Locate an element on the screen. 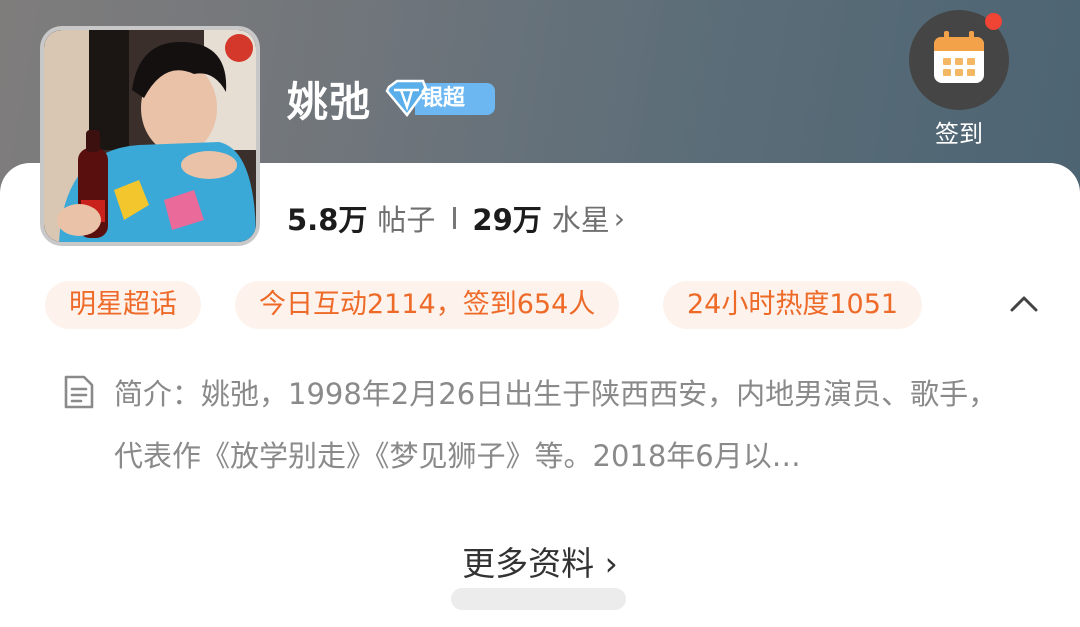 Image resolution: width=1080 pixels, height=627 pixels. stats-divider is located at coordinates (455, 218).